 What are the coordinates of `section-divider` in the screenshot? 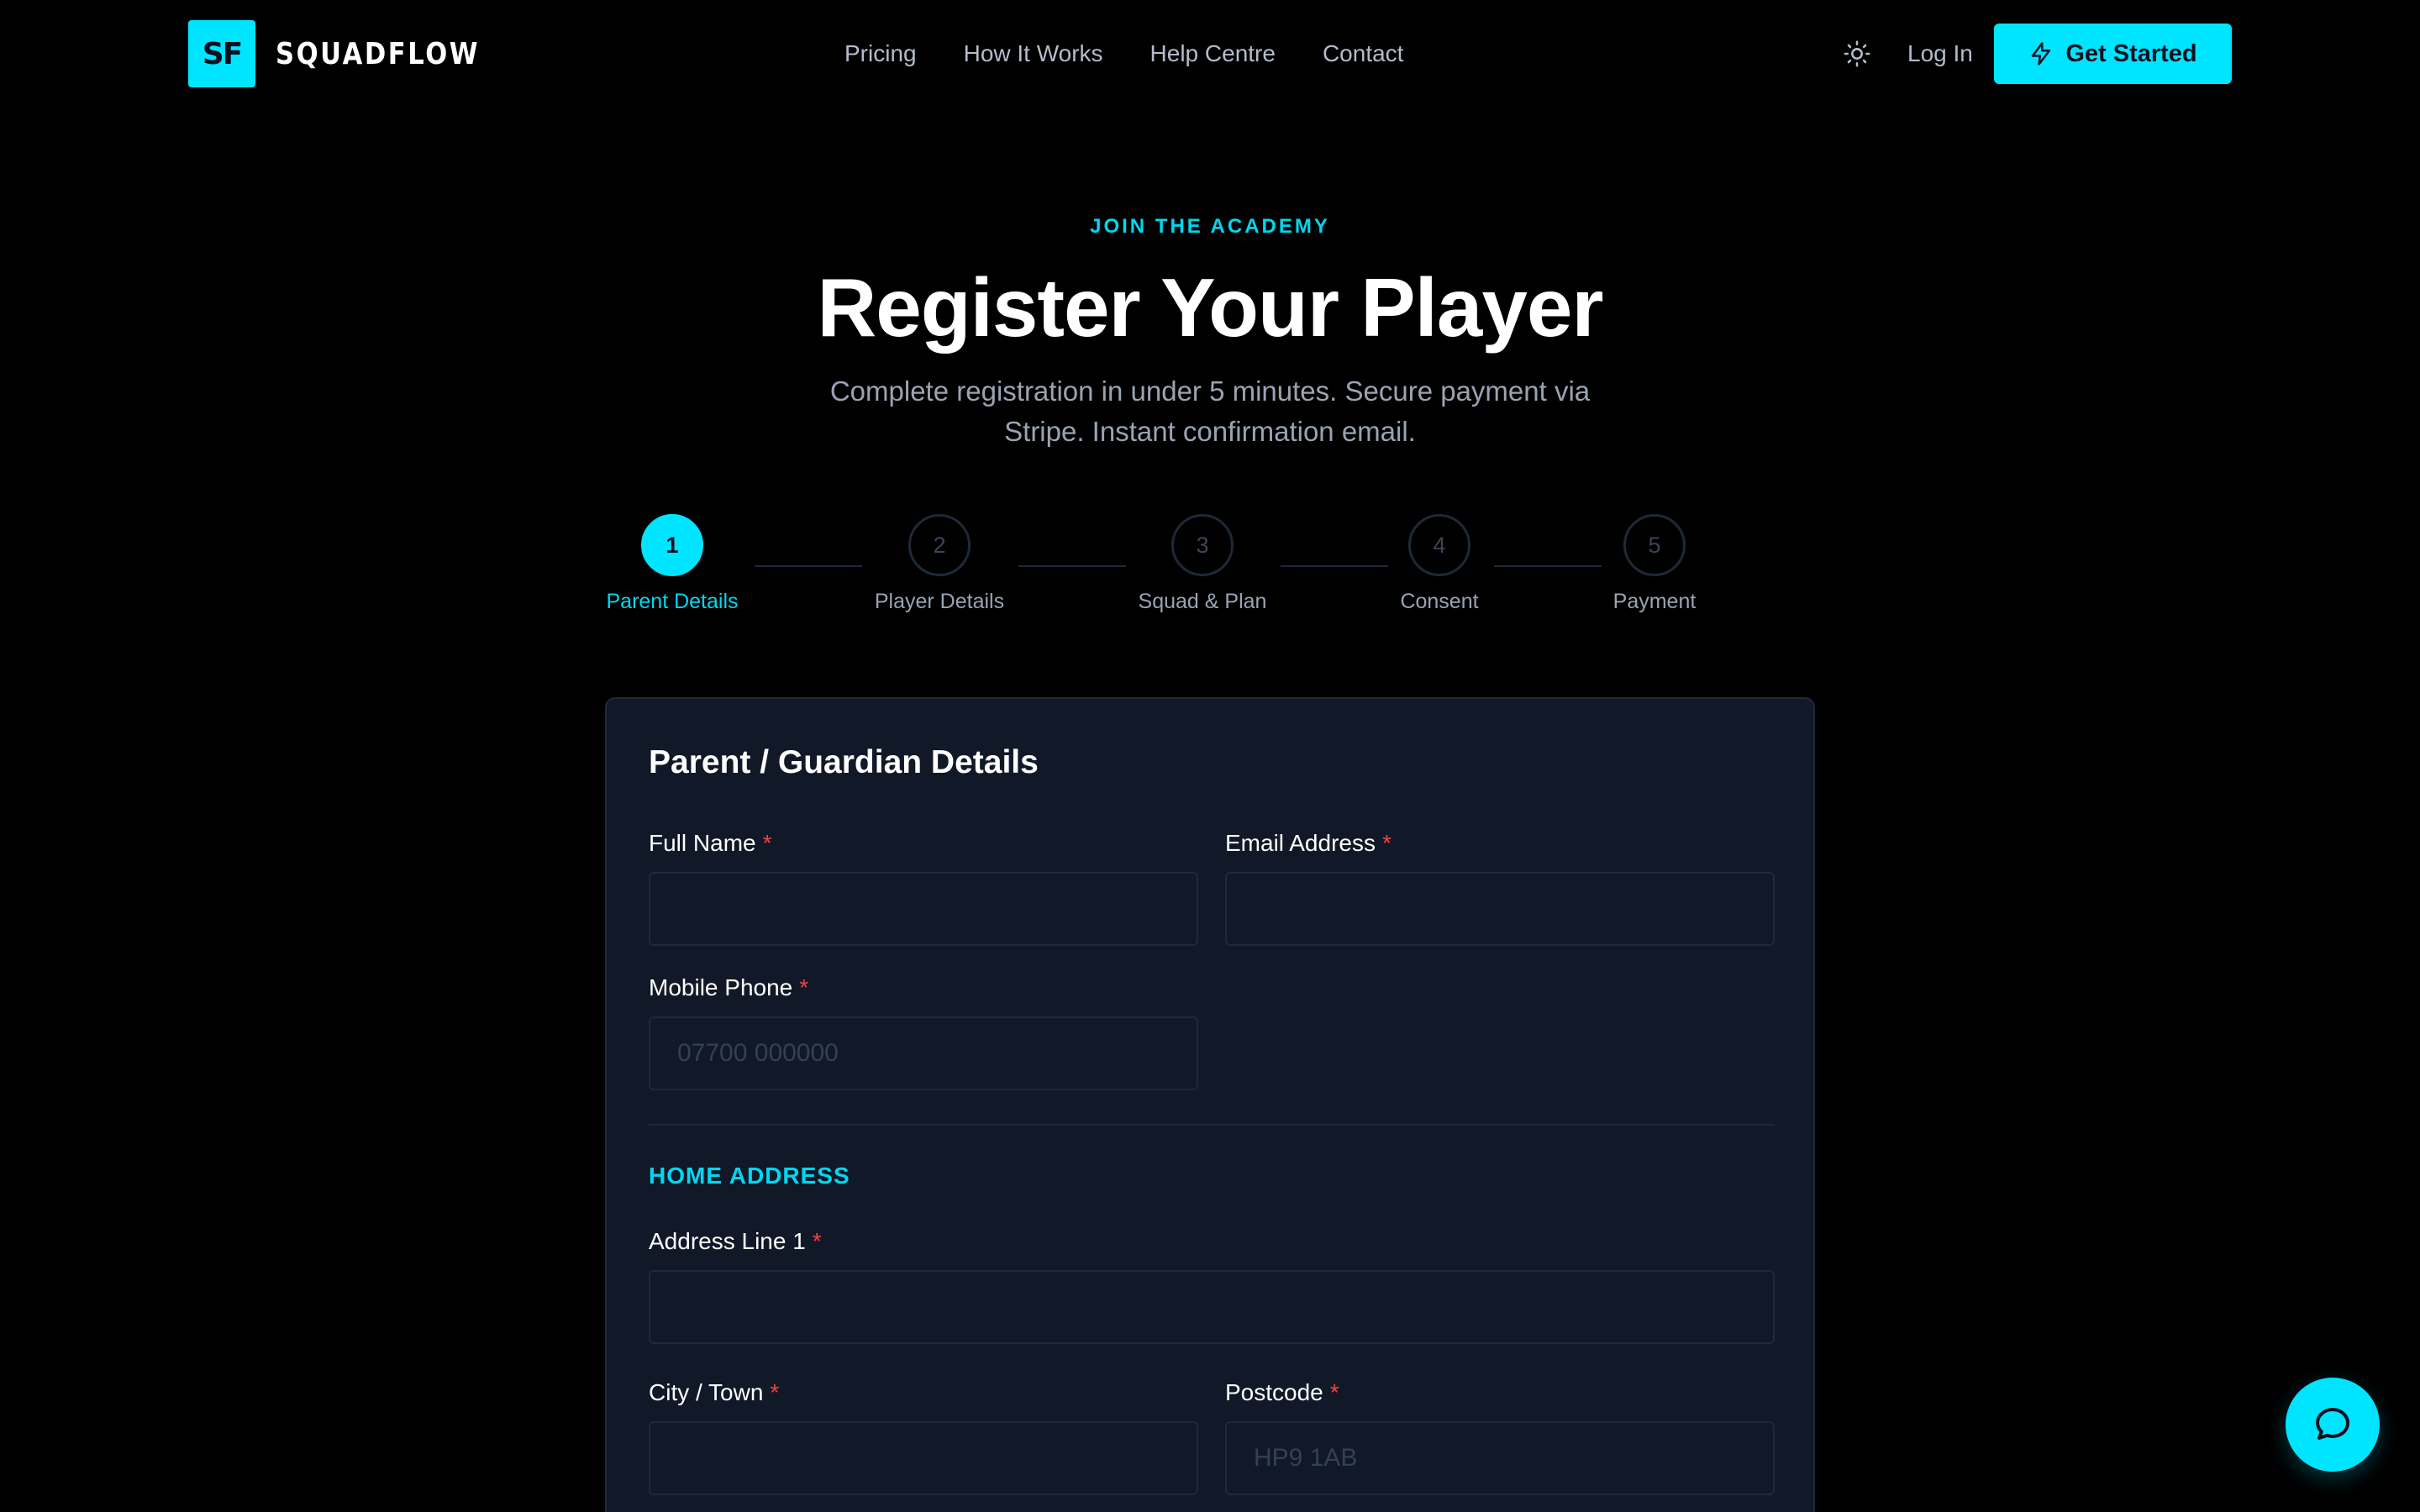 It's located at (1212, 1125).